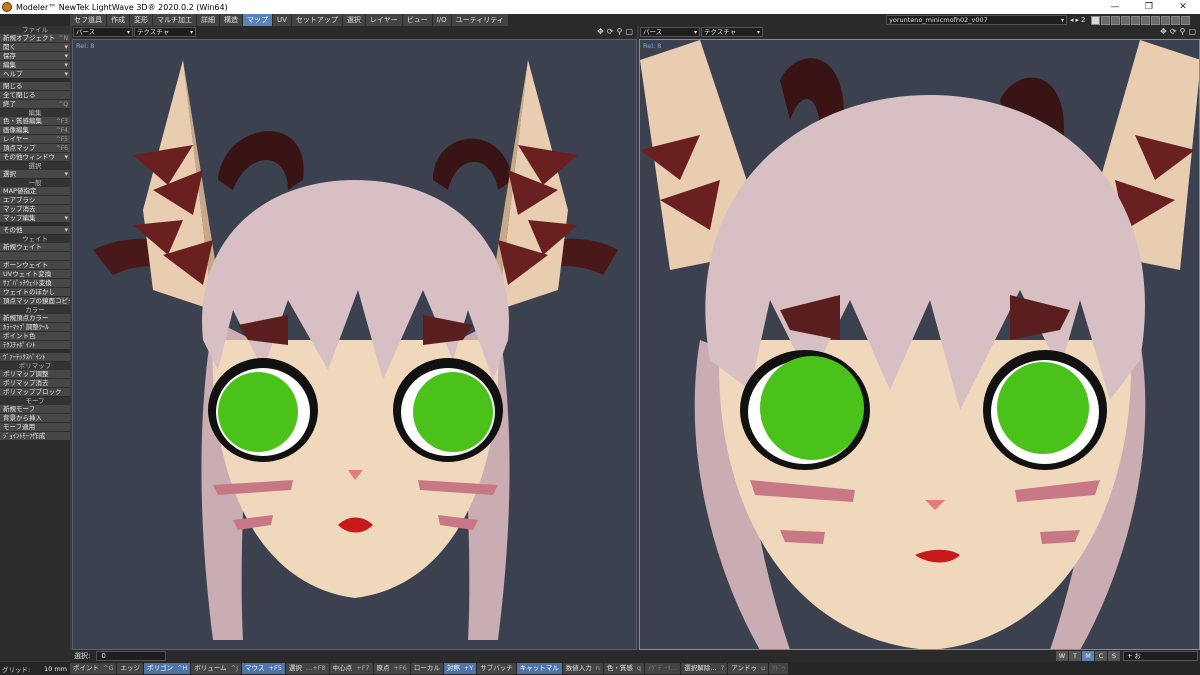  Describe the element at coordinates (35, 436) in the screenshot. I see `sidebar-button: ｼﾞｮｲﾝﾄﾓｰﾌ作成` at that location.